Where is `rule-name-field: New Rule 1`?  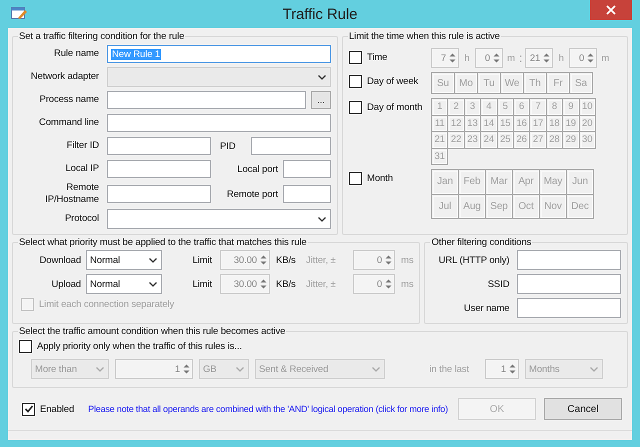 rule-name-field: New Rule 1 is located at coordinates (219, 54).